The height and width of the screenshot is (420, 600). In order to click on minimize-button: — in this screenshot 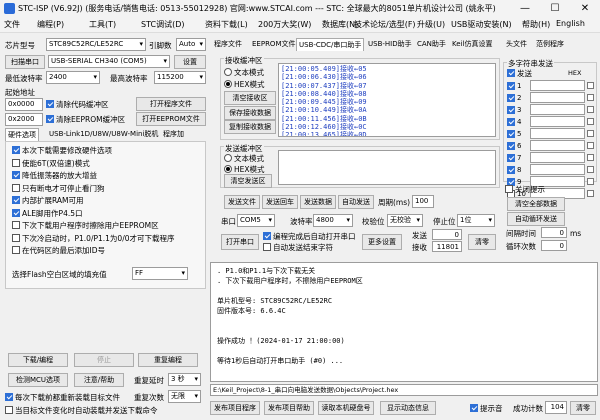, I will do `click(525, 8)`.